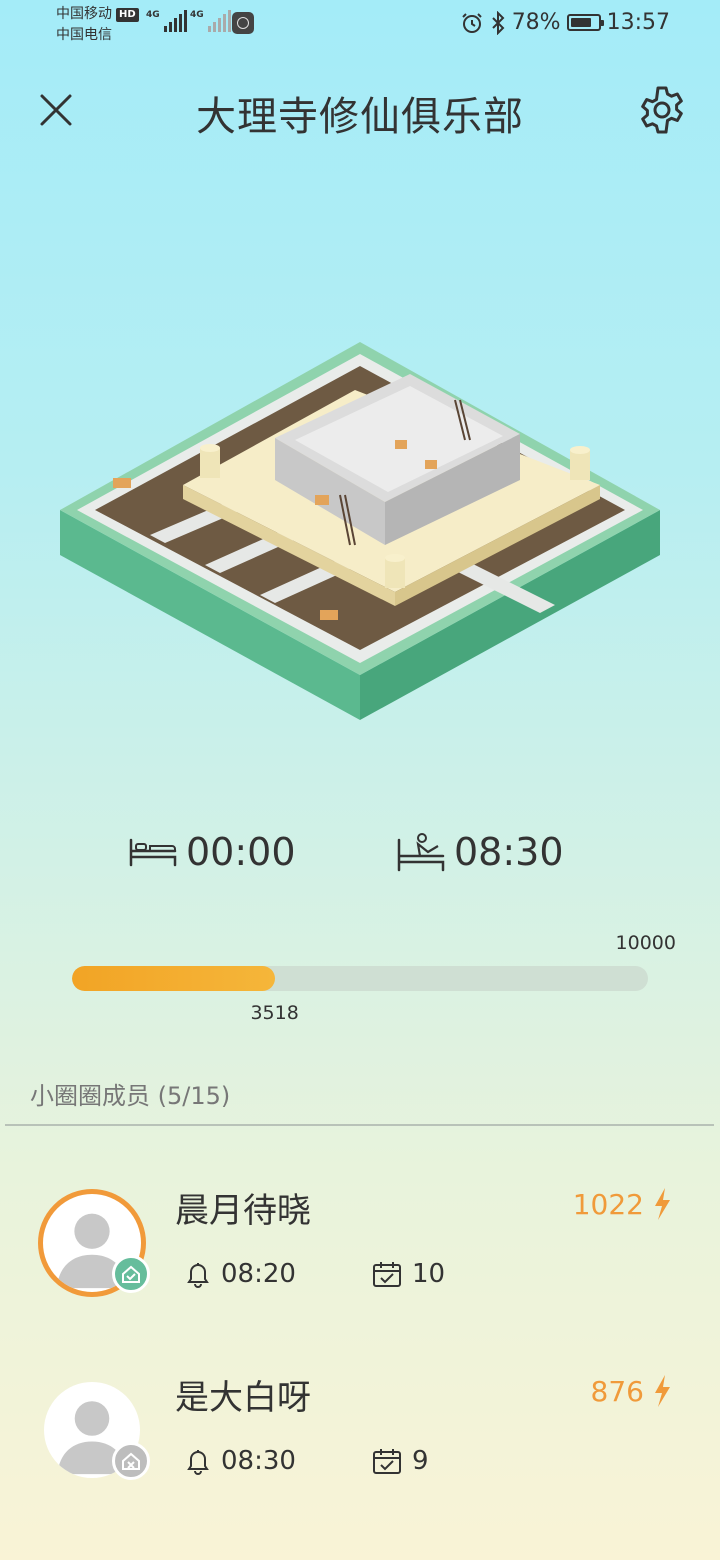 This screenshot has height=1560, width=720. I want to click on home-cross-icon, so click(131, 1461).